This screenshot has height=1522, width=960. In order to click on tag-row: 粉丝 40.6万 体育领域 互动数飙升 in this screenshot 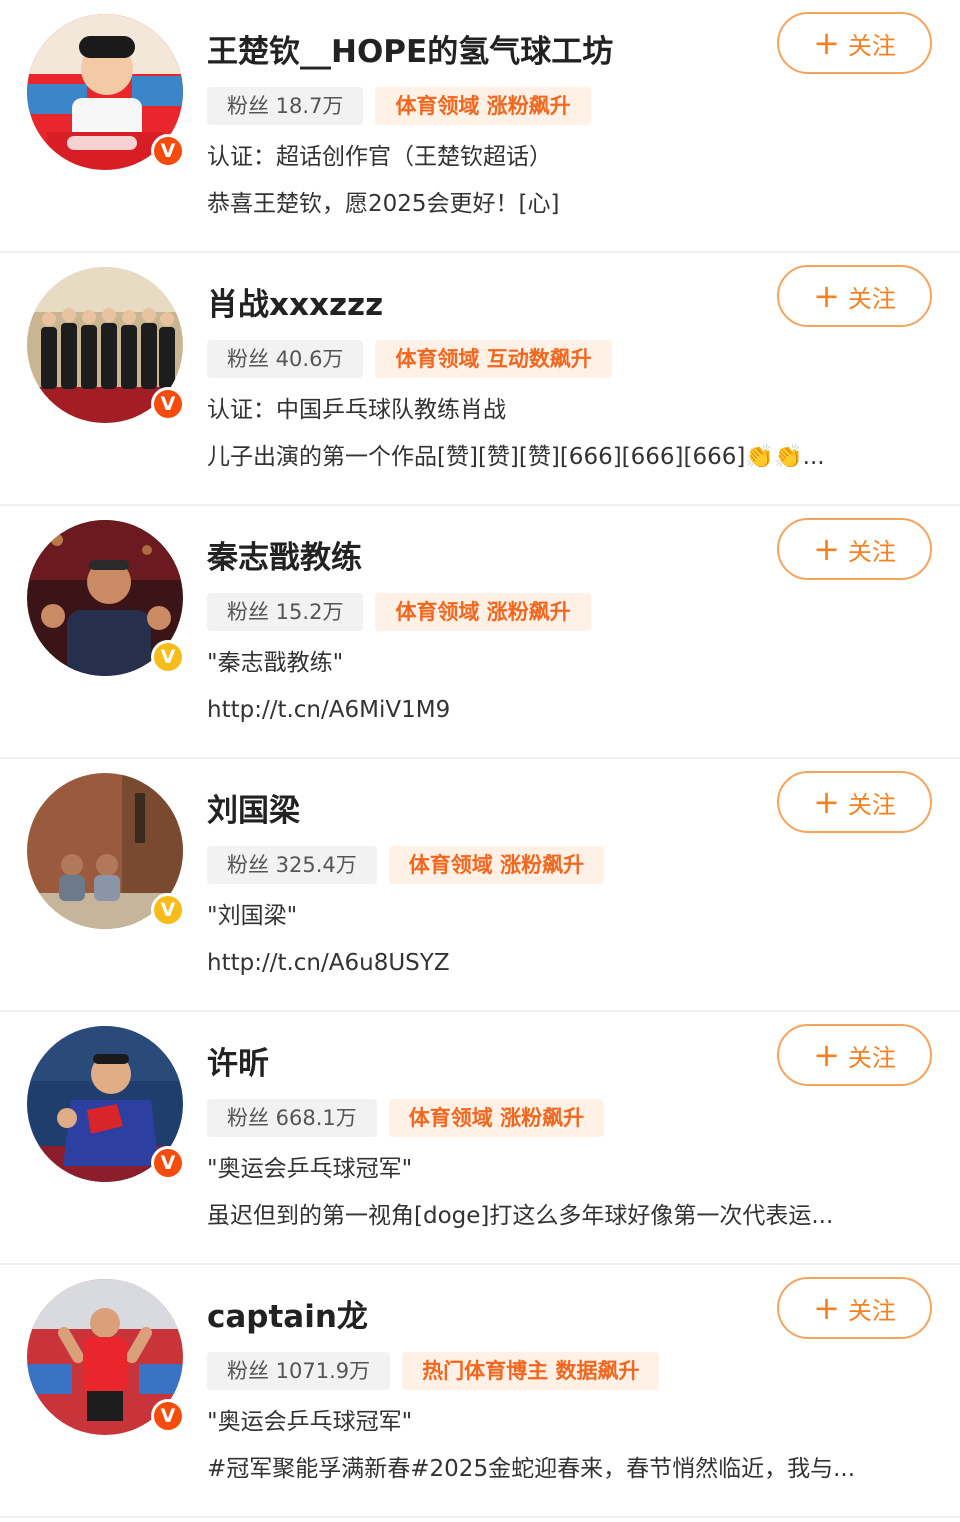, I will do `click(567, 359)`.